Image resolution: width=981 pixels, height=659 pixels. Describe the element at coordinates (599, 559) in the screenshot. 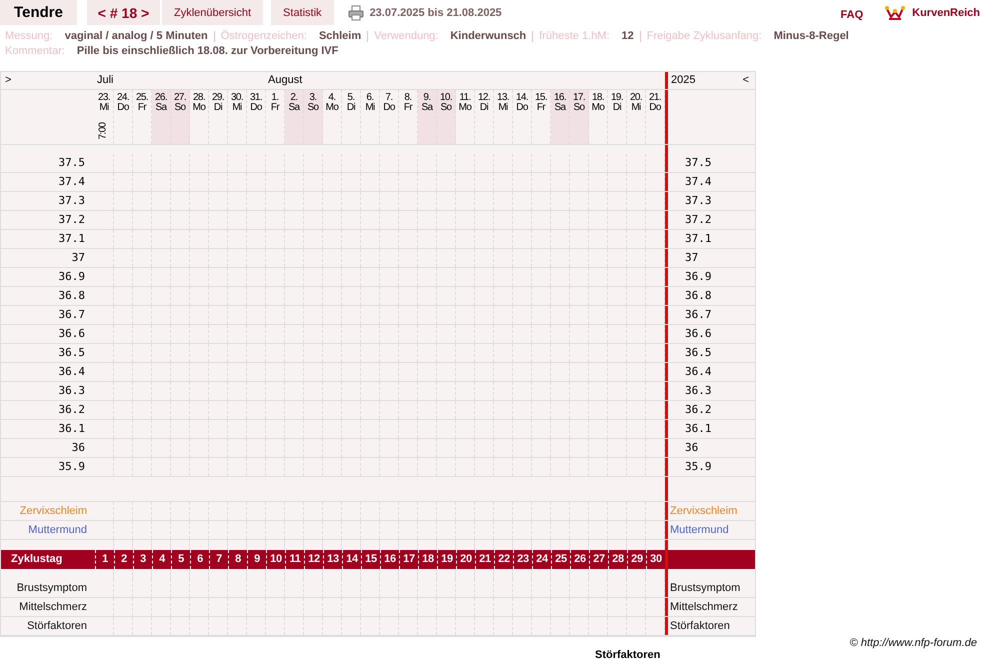

I see `cycle-day-number: 27` at that location.